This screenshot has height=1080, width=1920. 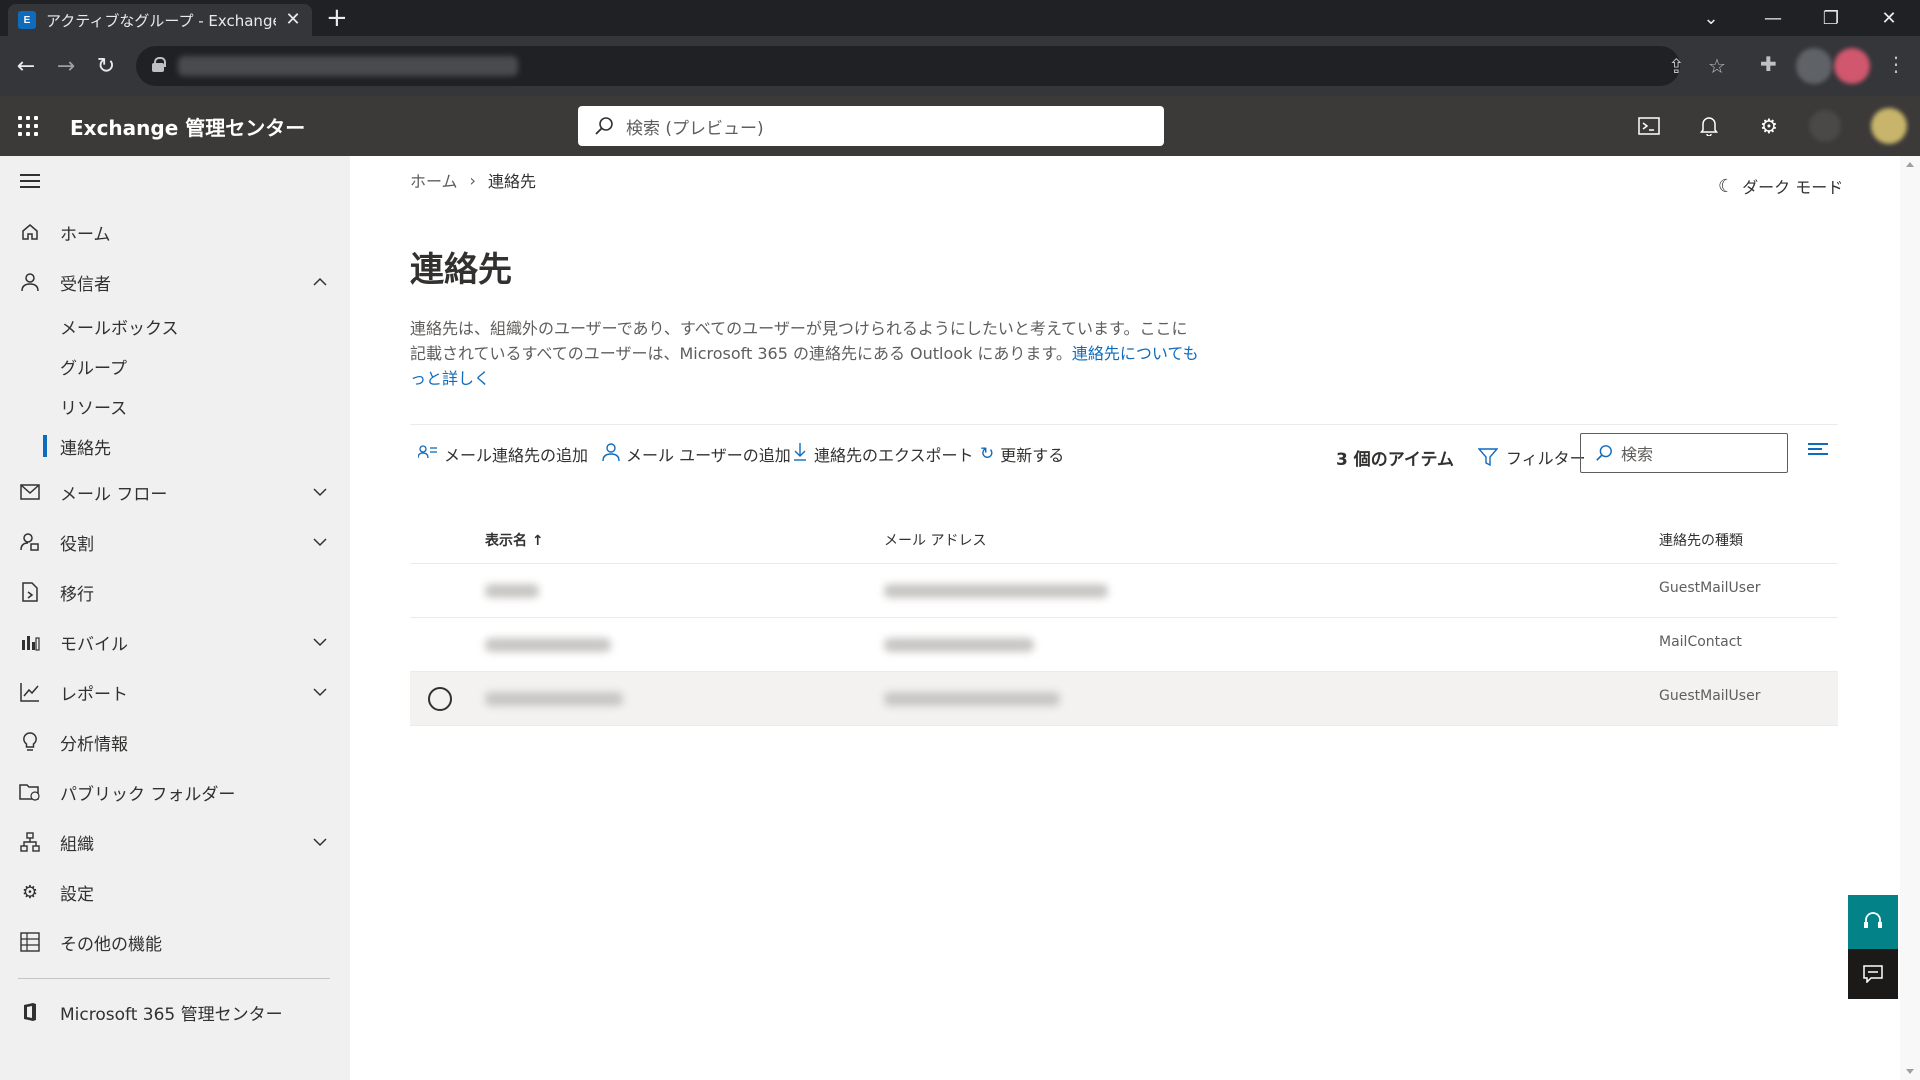 I want to click on app-header: Exchange 管理センター 検索 (プレビュー) ⚙, so click(x=960, y=126).